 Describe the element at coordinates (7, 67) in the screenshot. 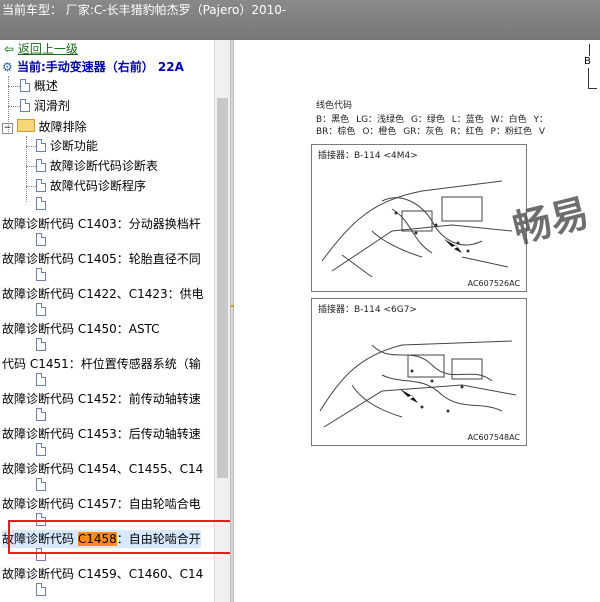

I see `gear-icon: ⚙` at that location.